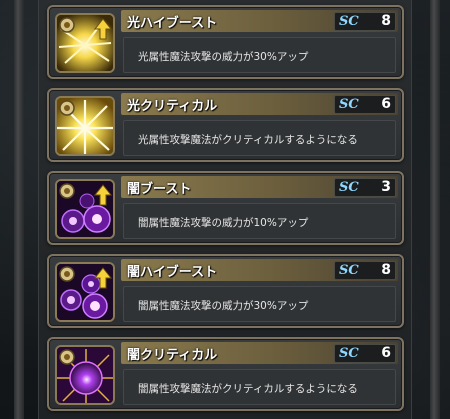 The image size is (450, 419). What do you see at coordinates (223, 306) in the screenshot?
I see `skill-description: 闇属性魔法攻撃の威力が30%アップ` at bounding box center [223, 306].